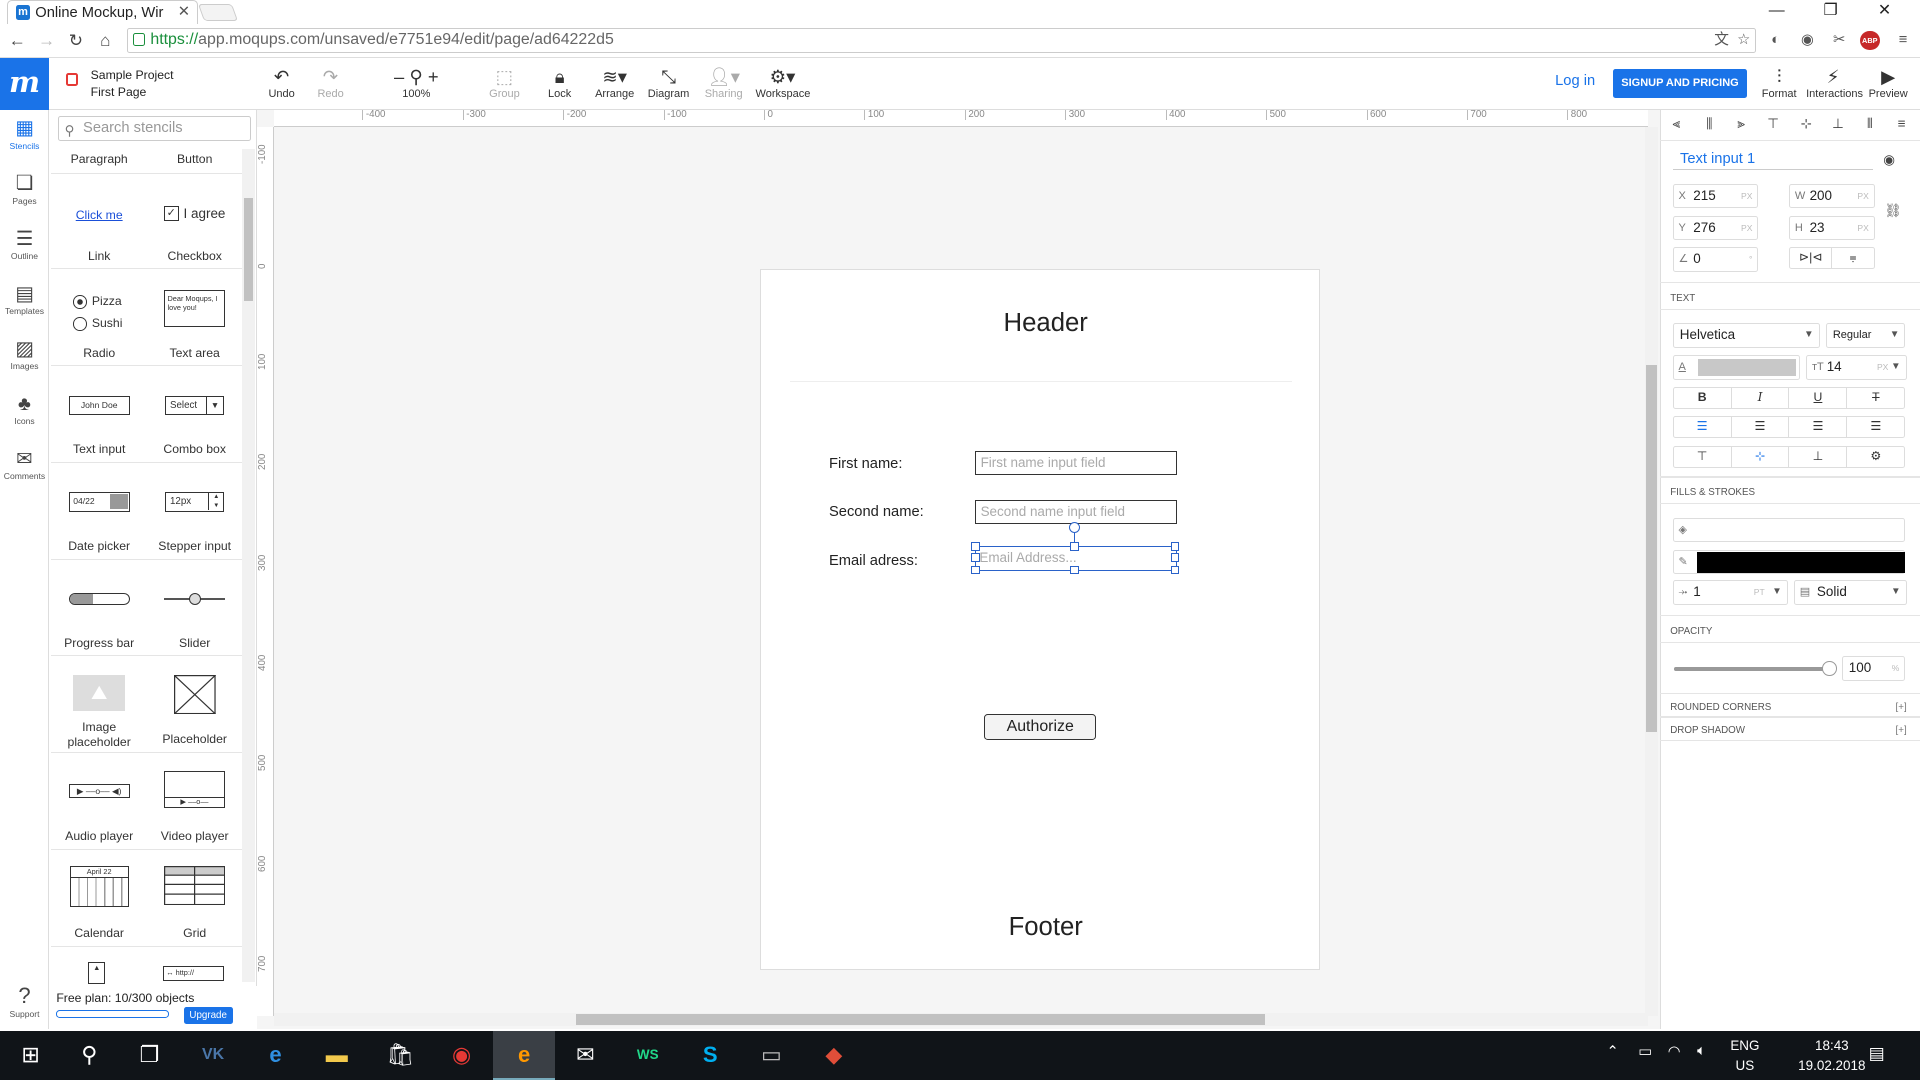 This screenshot has height=1080, width=1920. I want to click on stroke-color-picker: ✎, so click(1789, 562).